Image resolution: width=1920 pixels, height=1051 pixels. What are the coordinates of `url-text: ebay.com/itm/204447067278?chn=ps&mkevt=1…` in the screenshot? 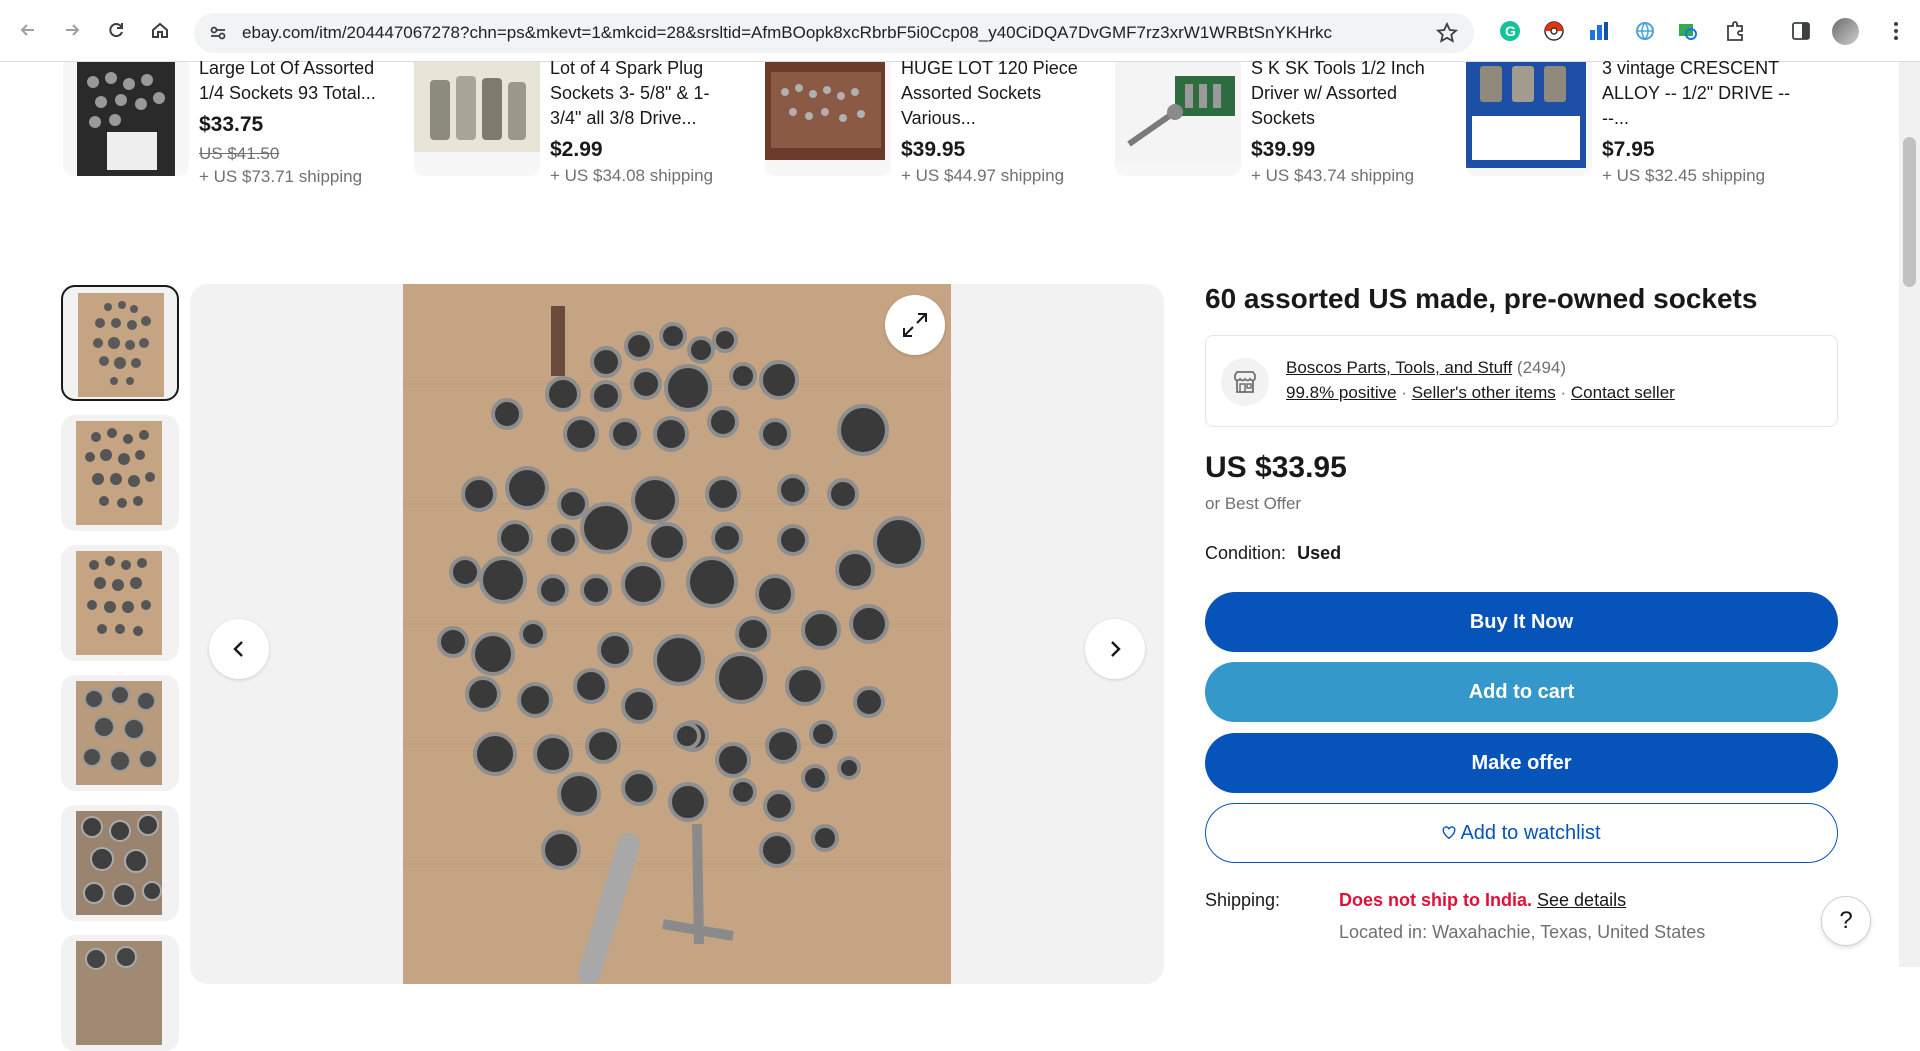 It's located at (787, 33).